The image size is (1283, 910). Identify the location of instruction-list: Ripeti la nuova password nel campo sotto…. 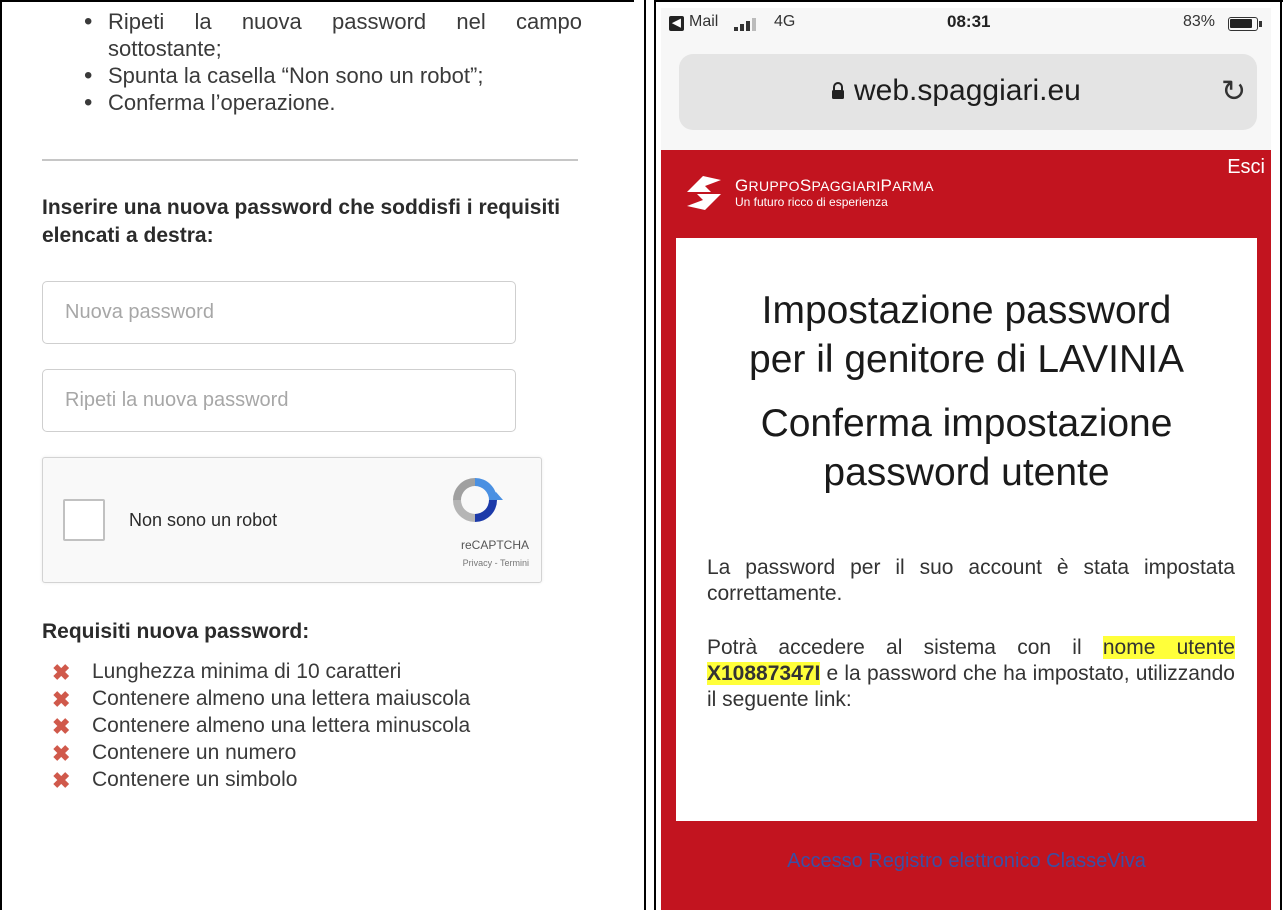
(332, 62).